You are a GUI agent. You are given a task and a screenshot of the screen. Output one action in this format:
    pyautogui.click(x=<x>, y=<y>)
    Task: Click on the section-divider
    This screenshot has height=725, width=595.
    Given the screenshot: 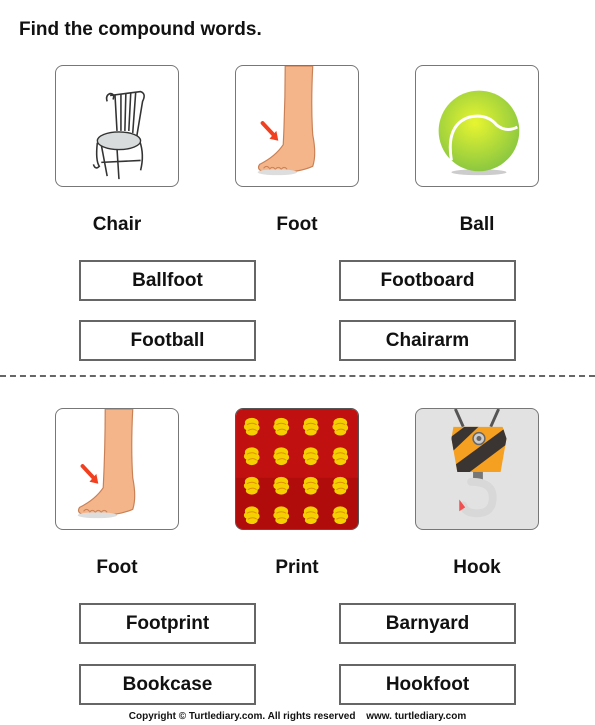 What is the action you would take?
    pyautogui.click(x=297, y=376)
    